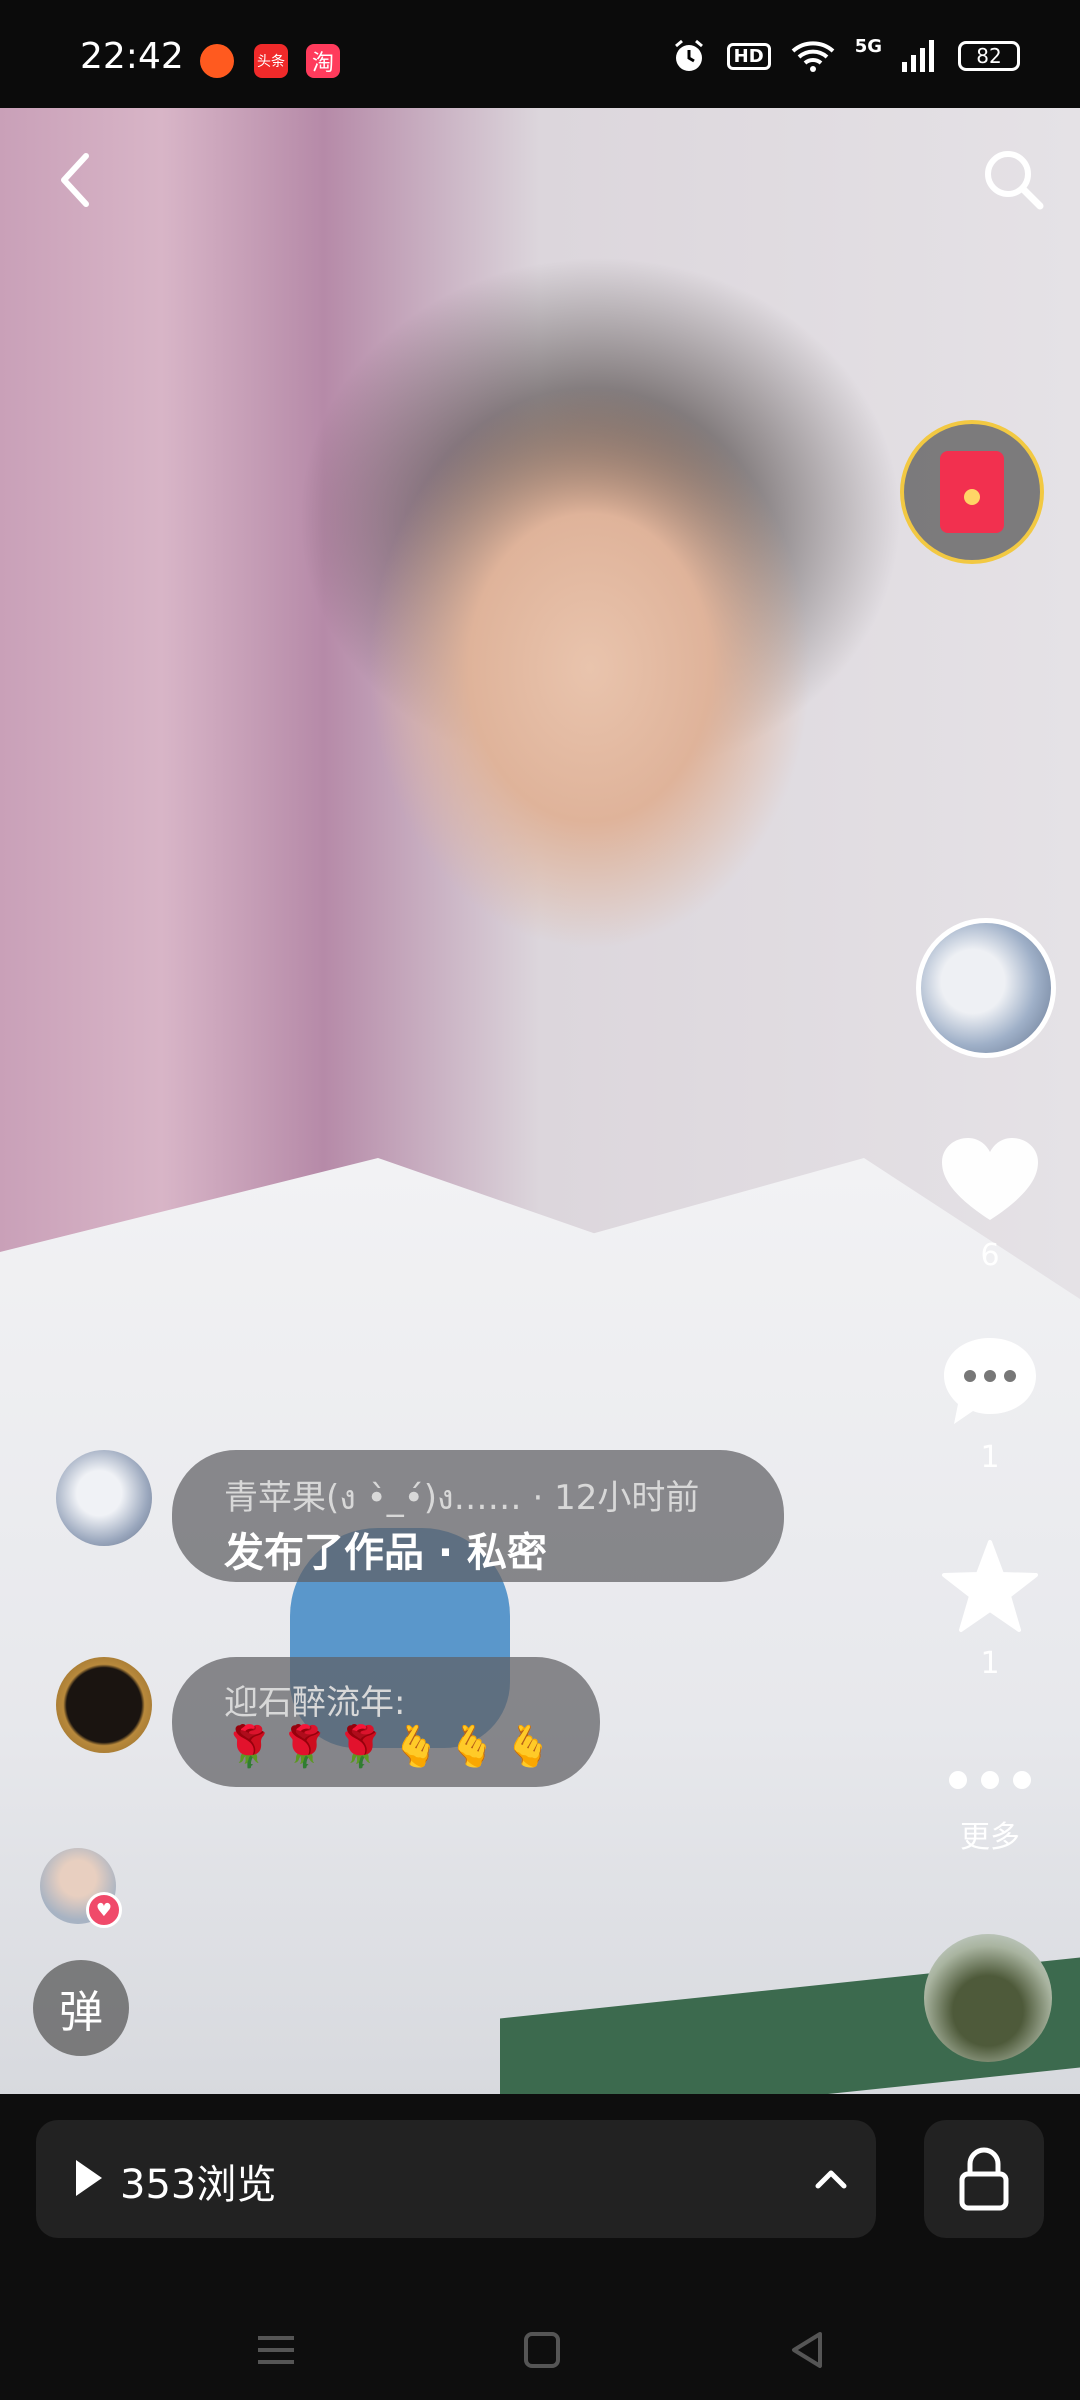 This screenshot has width=1080, height=2400. Describe the element at coordinates (831, 2179) in the screenshot. I see `chevron-up-icon` at that location.